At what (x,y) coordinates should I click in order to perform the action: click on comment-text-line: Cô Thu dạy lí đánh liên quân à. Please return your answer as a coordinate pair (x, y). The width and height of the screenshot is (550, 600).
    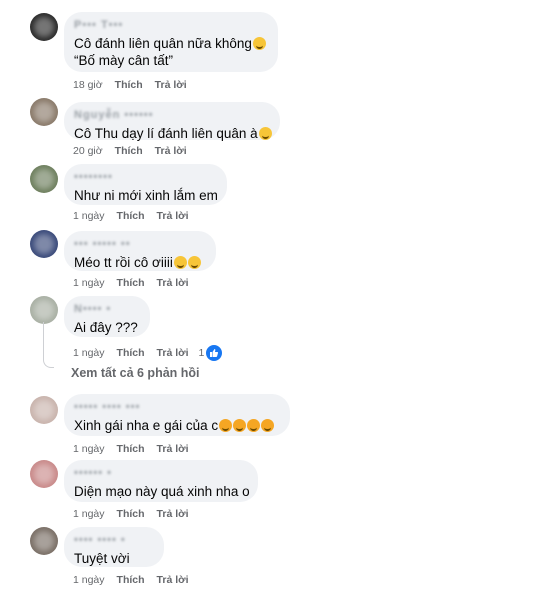
    Looking at the image, I should click on (173, 133).